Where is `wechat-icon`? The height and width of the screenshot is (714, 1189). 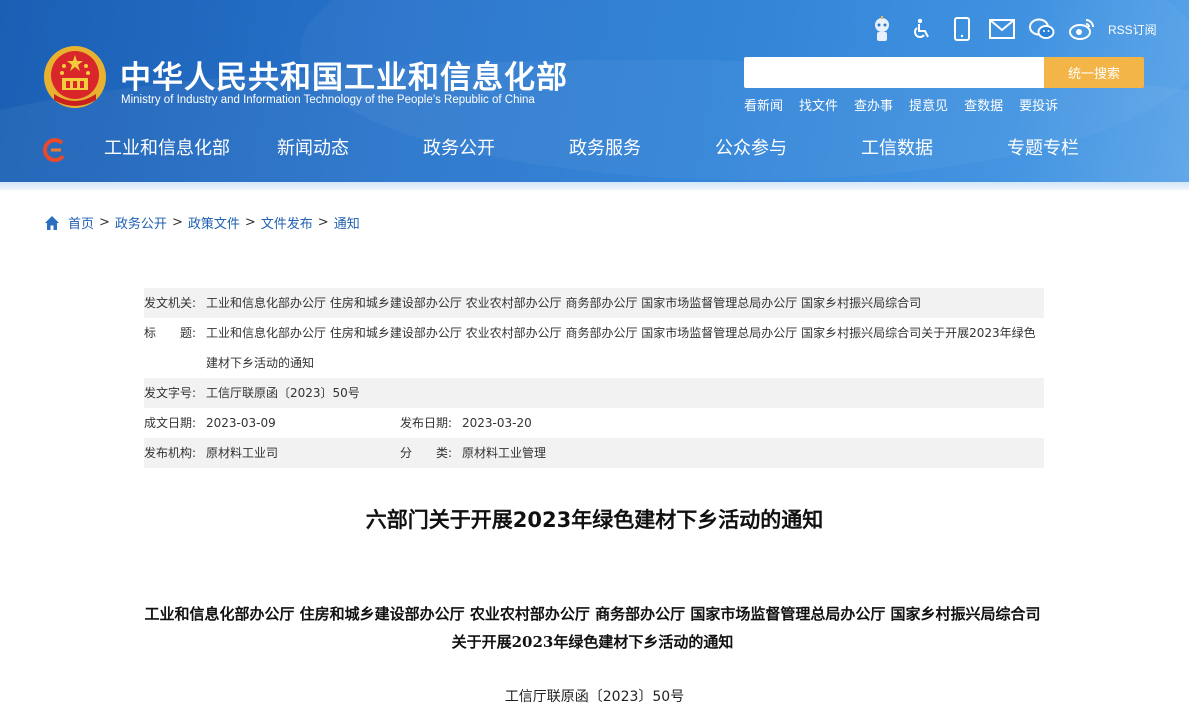
wechat-icon is located at coordinates (1042, 29).